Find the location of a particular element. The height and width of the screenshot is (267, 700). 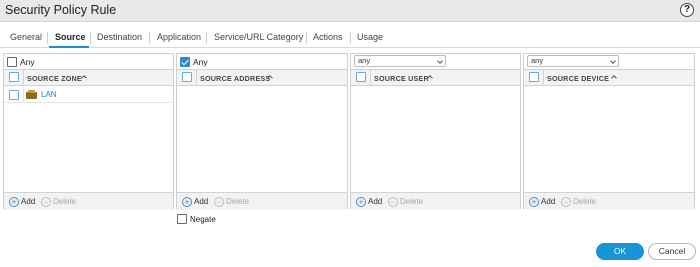

source-zone-select-all-checkbox is located at coordinates (14, 77).